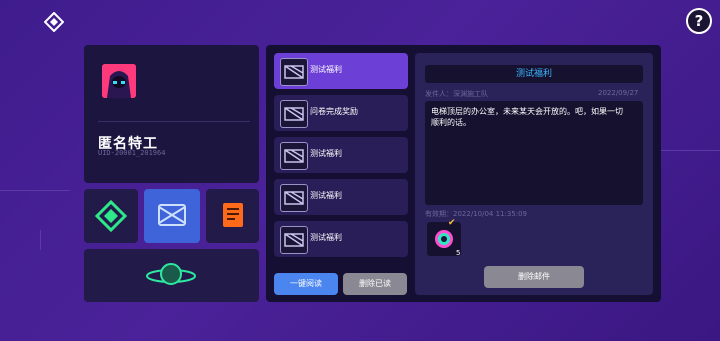  Describe the element at coordinates (119, 81) in the screenshot. I see `avatar` at that location.